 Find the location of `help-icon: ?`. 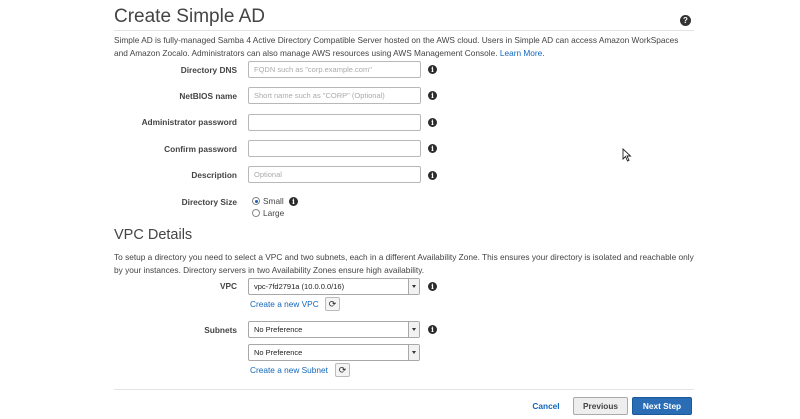

help-icon: ? is located at coordinates (685, 20).